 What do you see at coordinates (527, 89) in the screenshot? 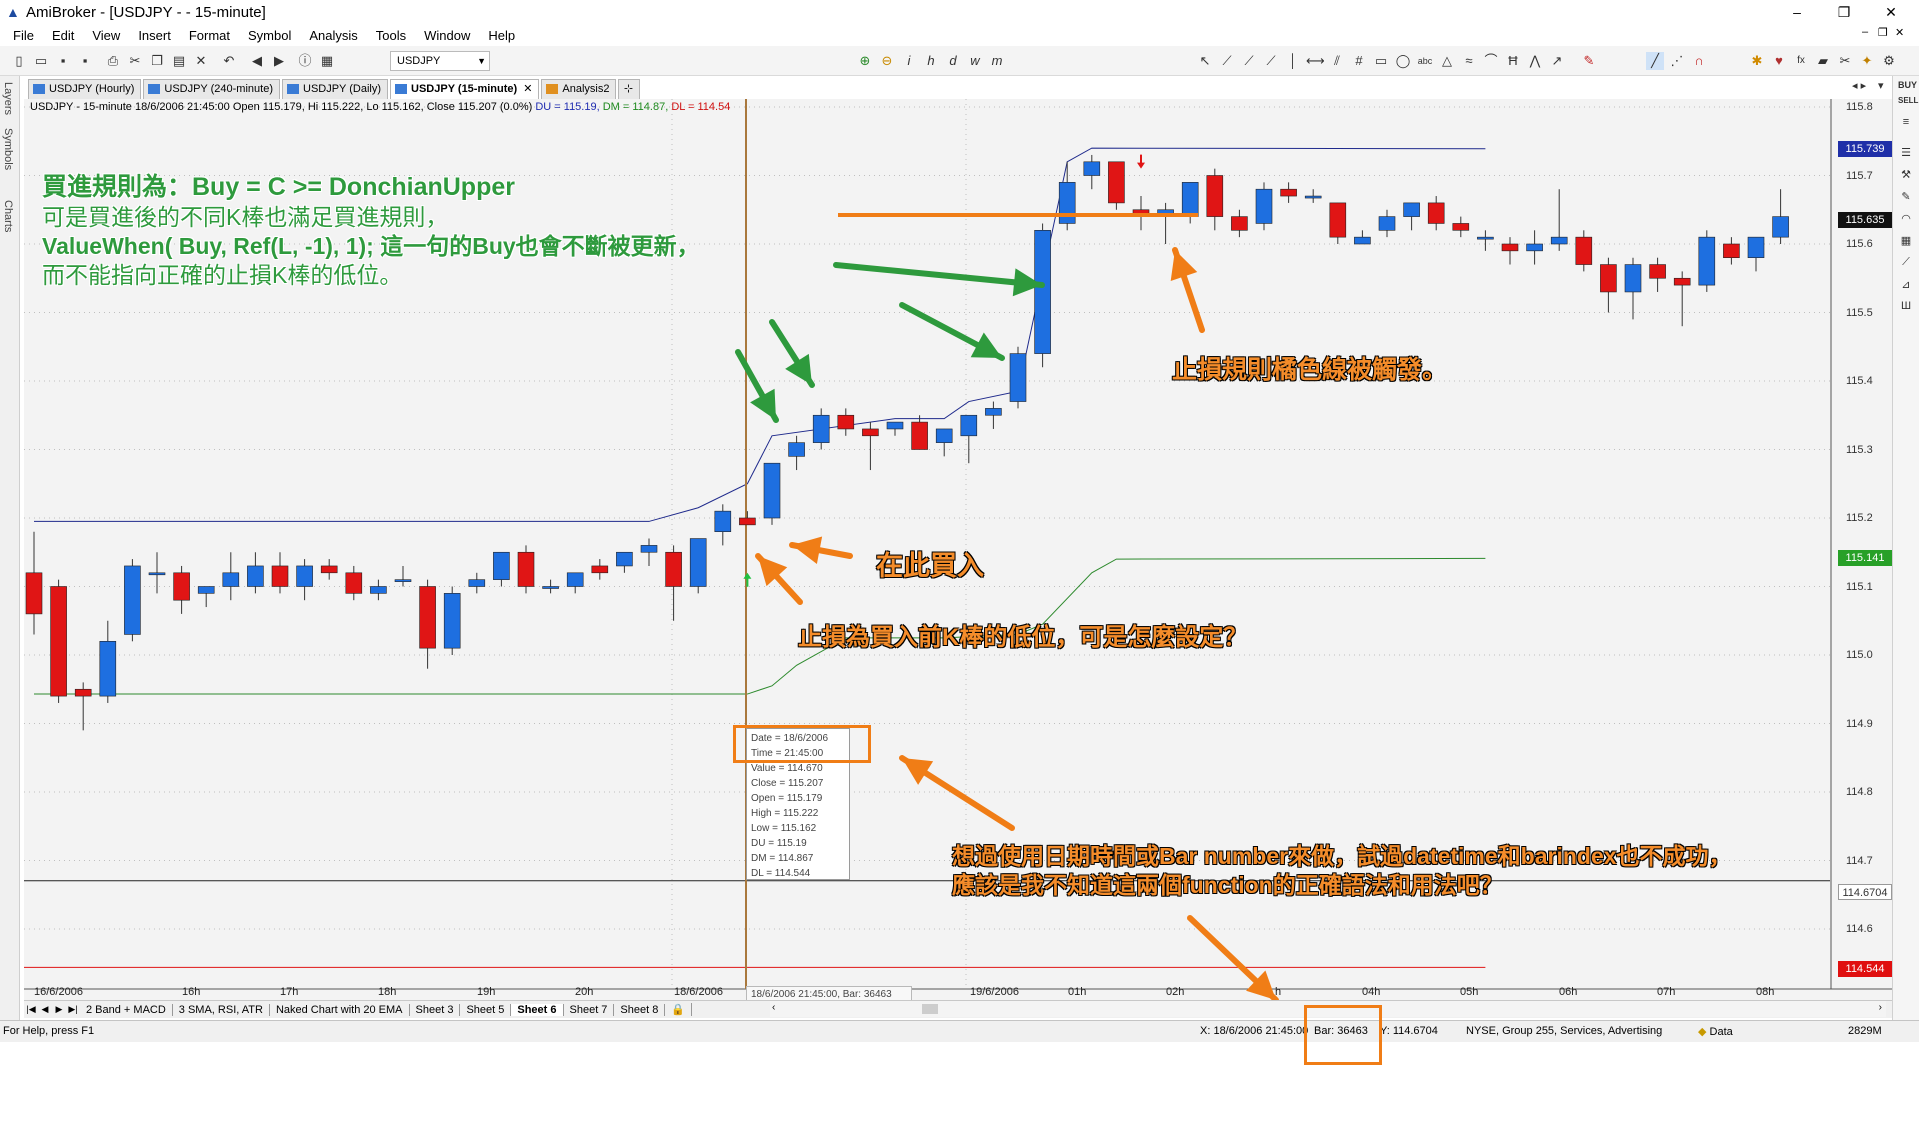
I see `close-tab-icon: ✕` at bounding box center [527, 89].